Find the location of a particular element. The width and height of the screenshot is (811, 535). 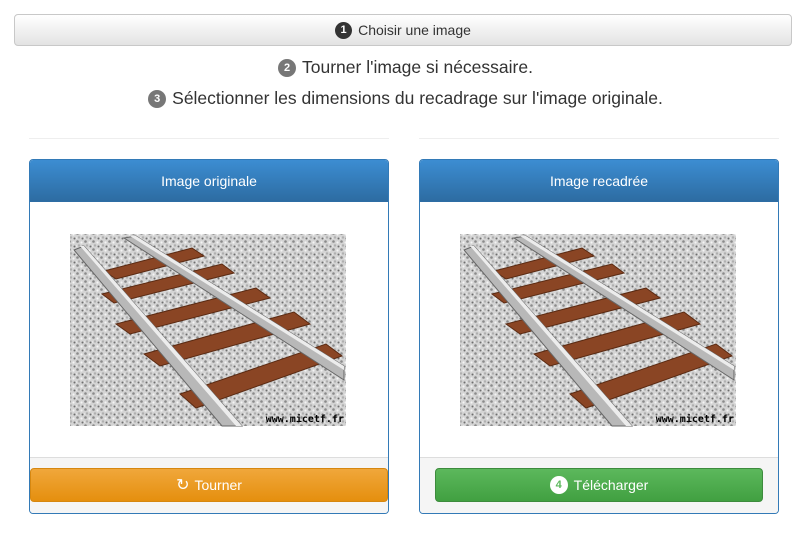

panel-original-title: Image originale is located at coordinates (209, 181).